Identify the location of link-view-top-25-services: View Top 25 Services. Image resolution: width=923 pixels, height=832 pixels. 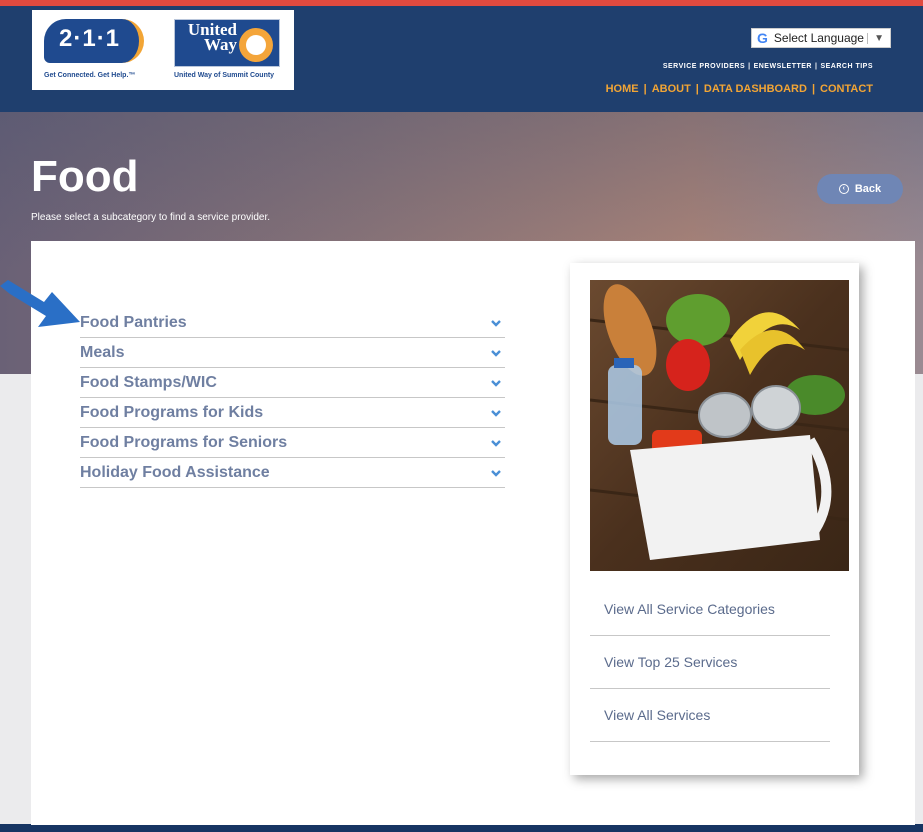
(710, 662).